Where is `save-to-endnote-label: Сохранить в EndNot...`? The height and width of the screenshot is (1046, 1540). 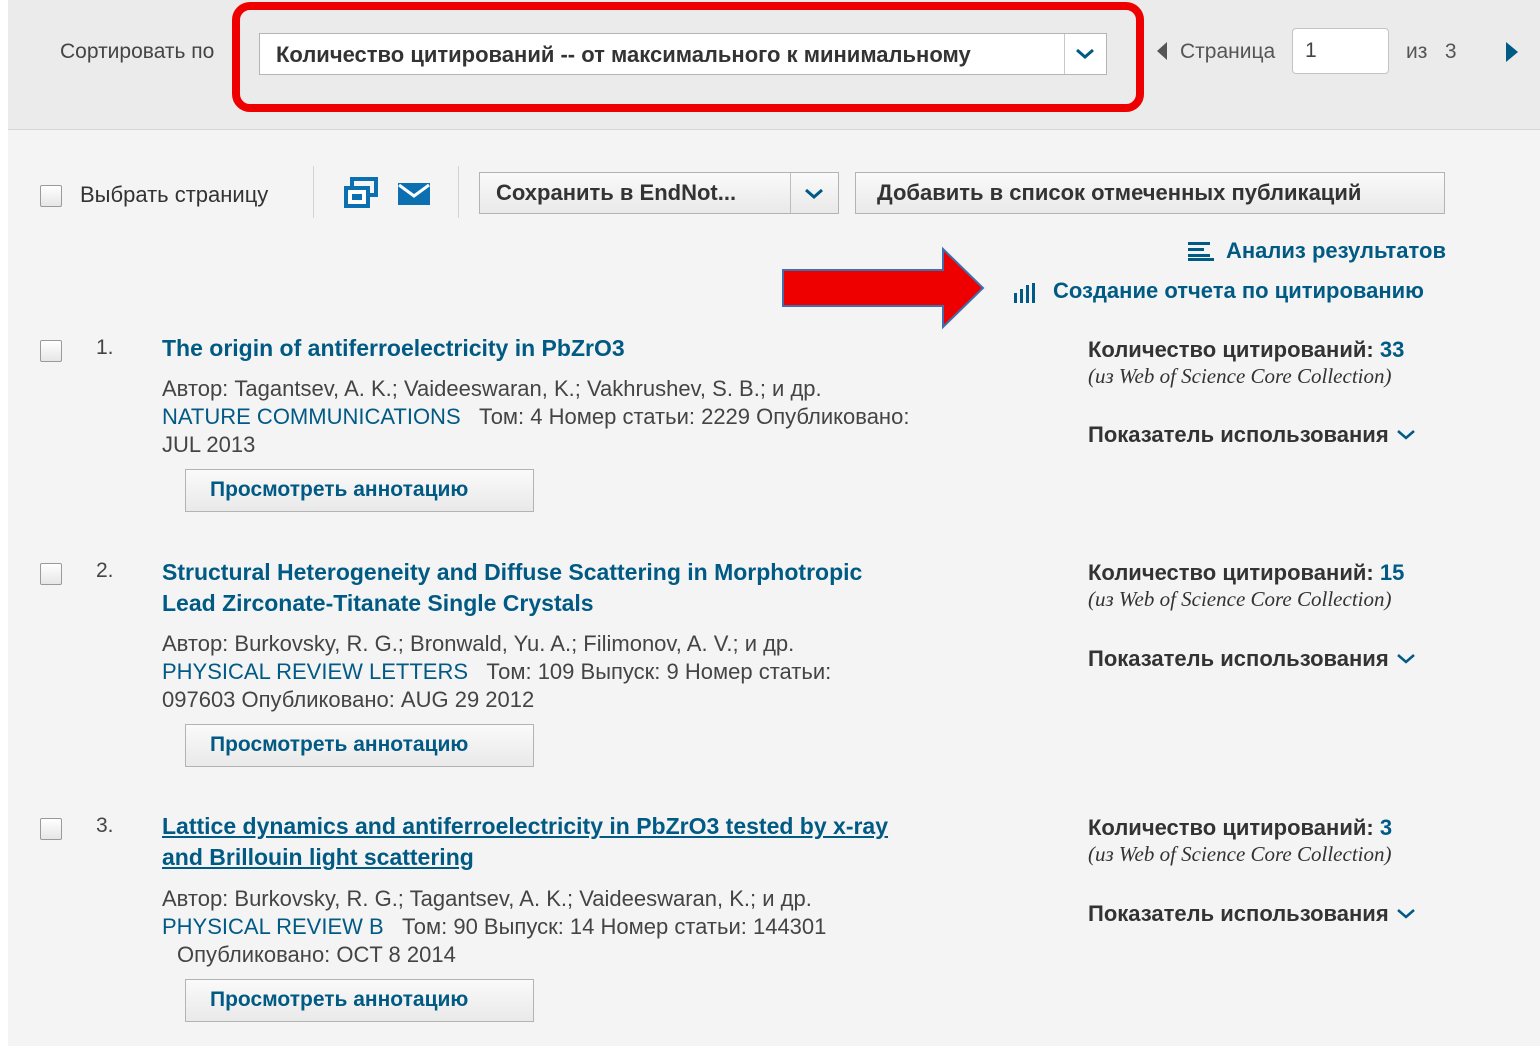
save-to-endnote-label: Сохранить в EndNot... is located at coordinates (616, 192).